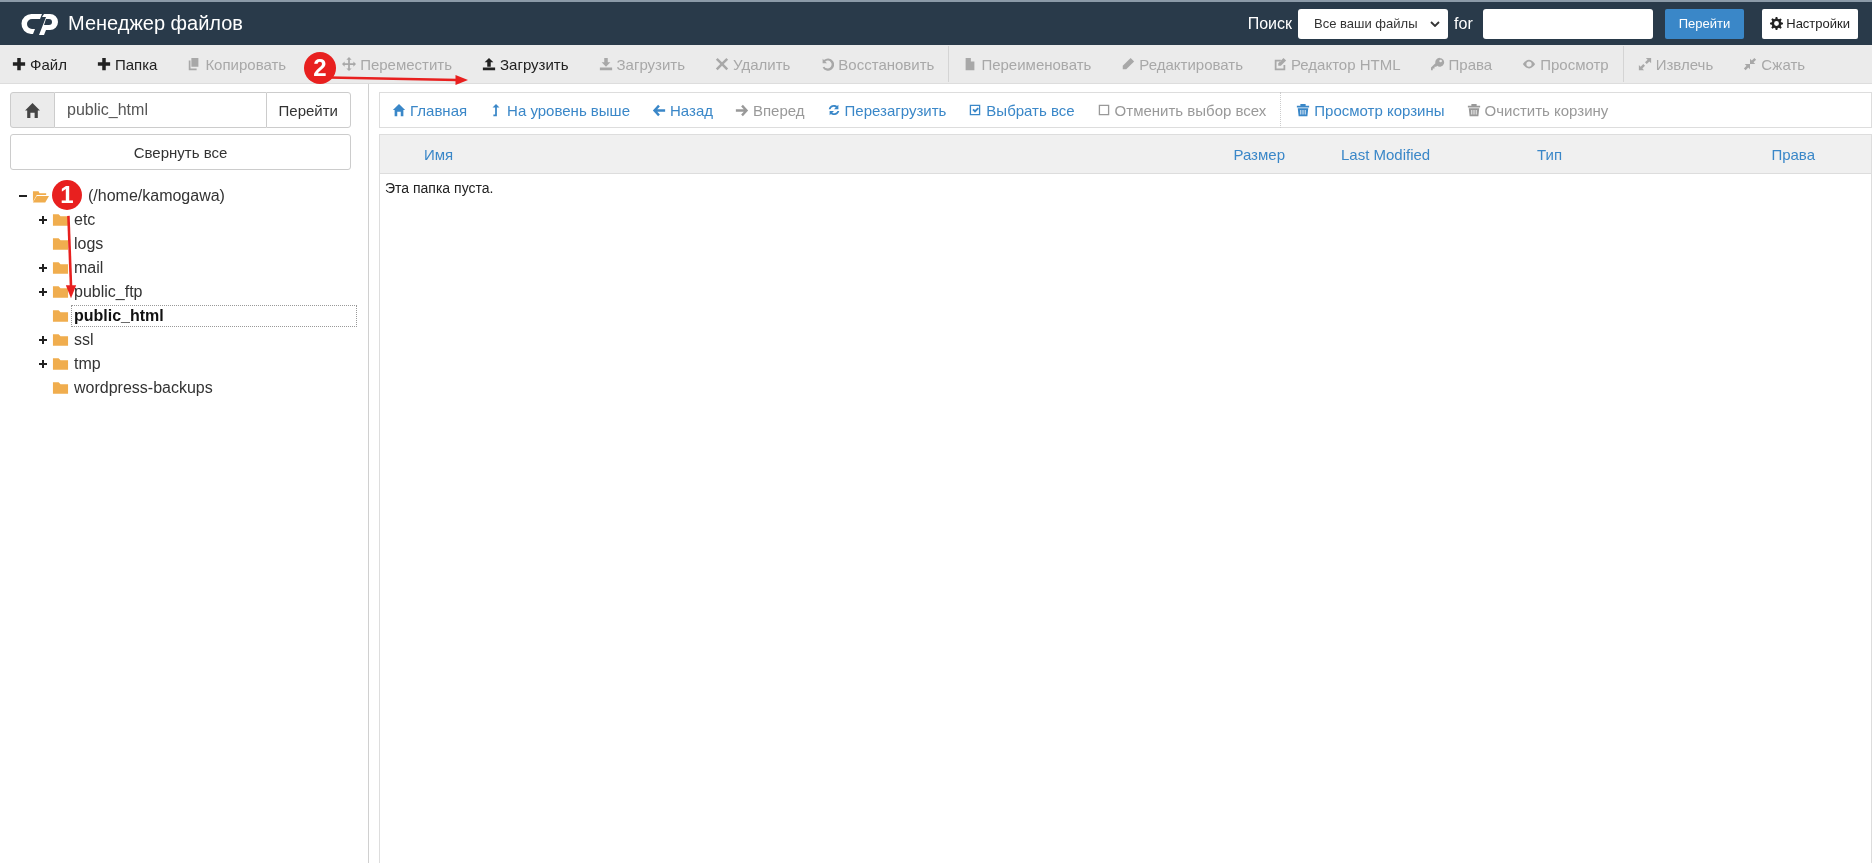  I want to click on undo-icon, so click(827, 64).